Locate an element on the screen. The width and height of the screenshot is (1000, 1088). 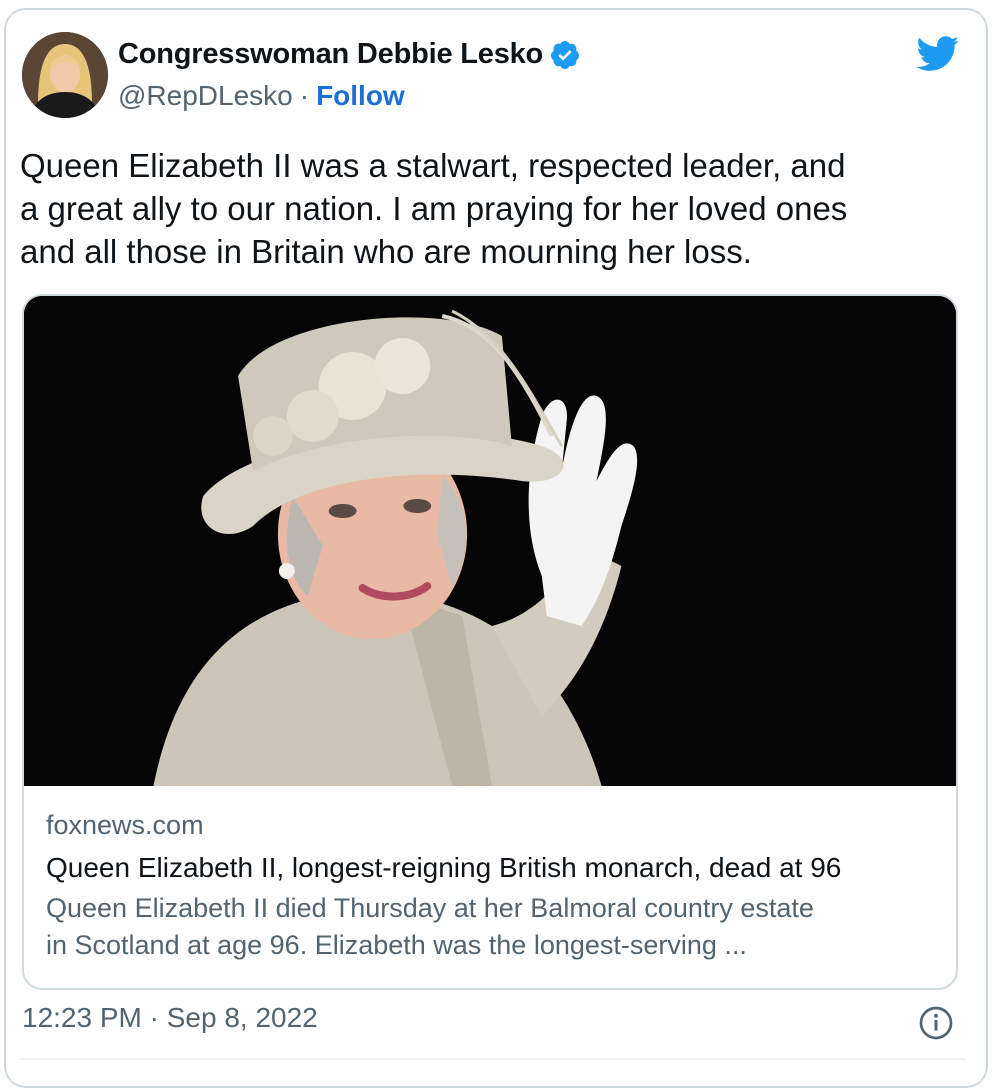
tweet-timestamp: 12:23 PM · Sep 8, 2022 is located at coordinates (170, 1018).